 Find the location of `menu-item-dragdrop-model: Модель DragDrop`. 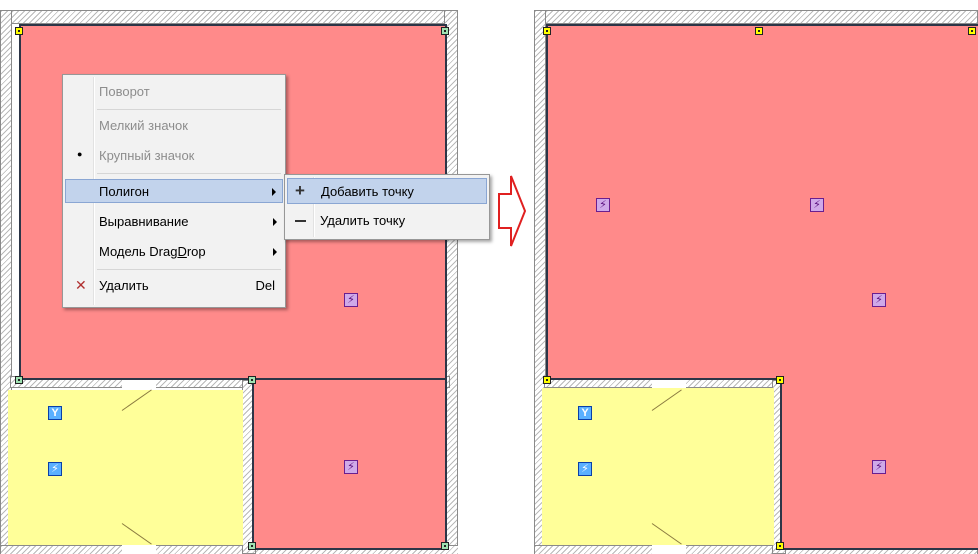

menu-item-dragdrop-model: Модель DragDrop is located at coordinates (174, 252).